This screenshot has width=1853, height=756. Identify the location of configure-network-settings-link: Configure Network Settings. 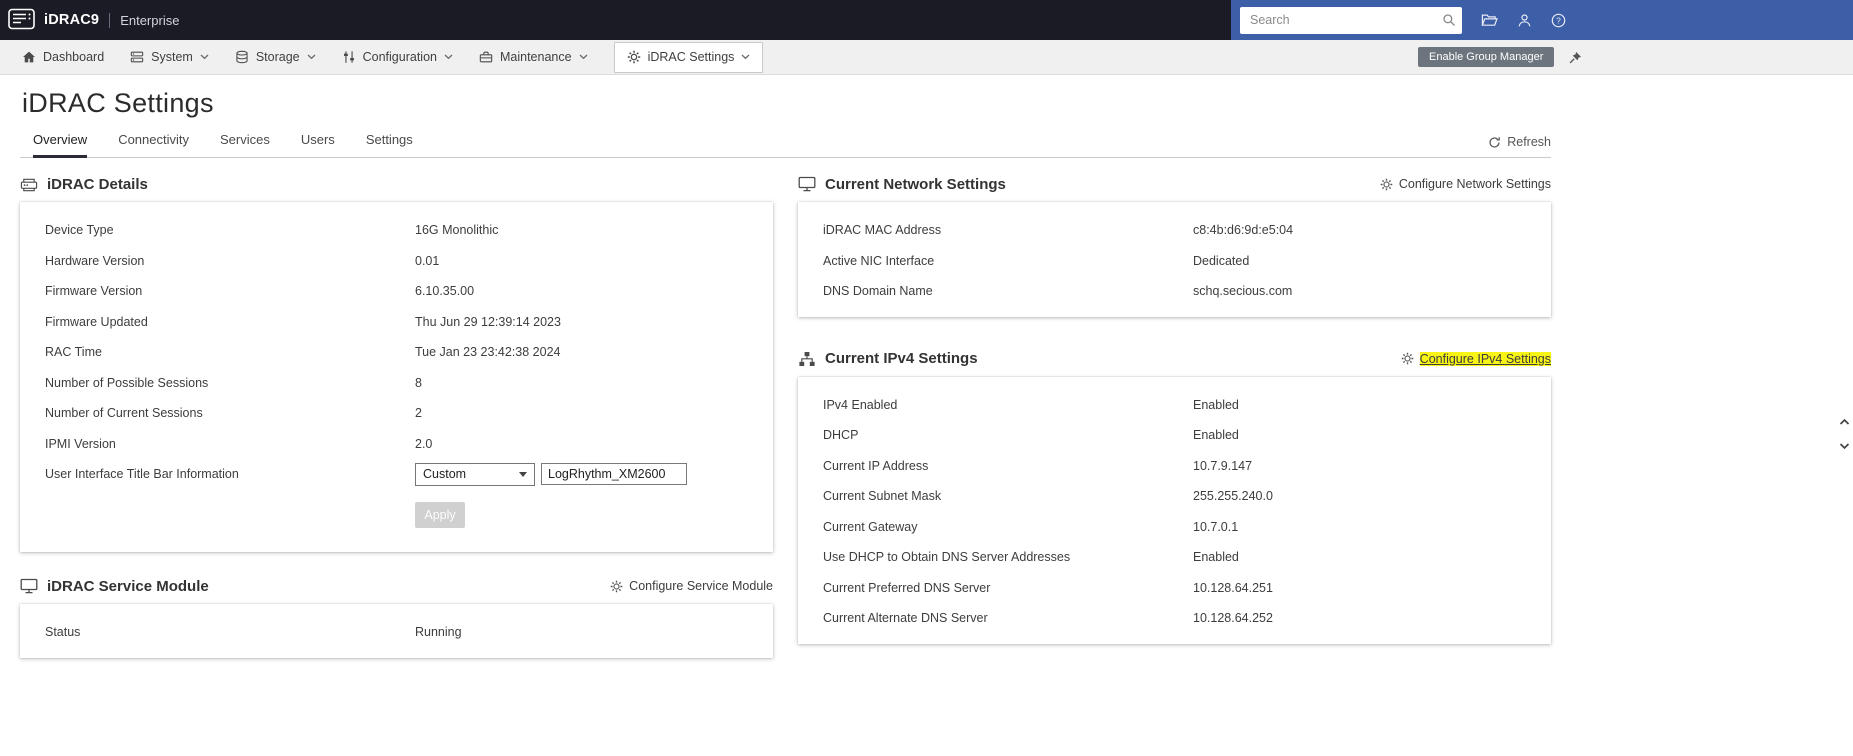
(1465, 184).